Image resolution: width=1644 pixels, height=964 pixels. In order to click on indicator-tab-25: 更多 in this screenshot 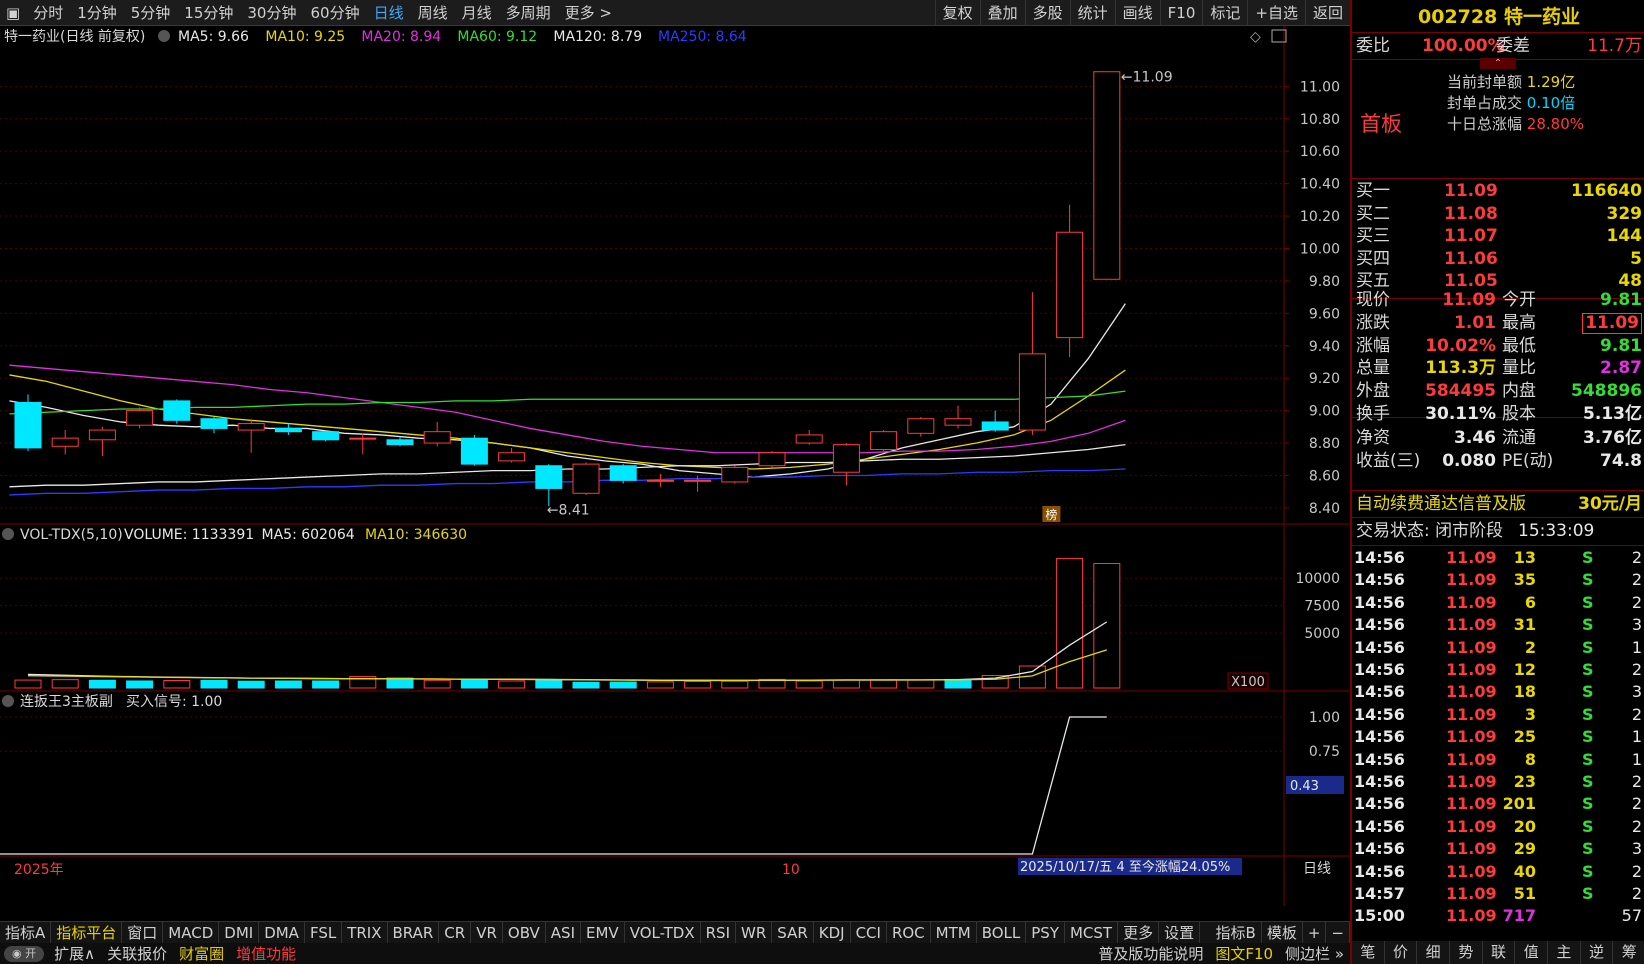, I will do `click(1139, 932)`.